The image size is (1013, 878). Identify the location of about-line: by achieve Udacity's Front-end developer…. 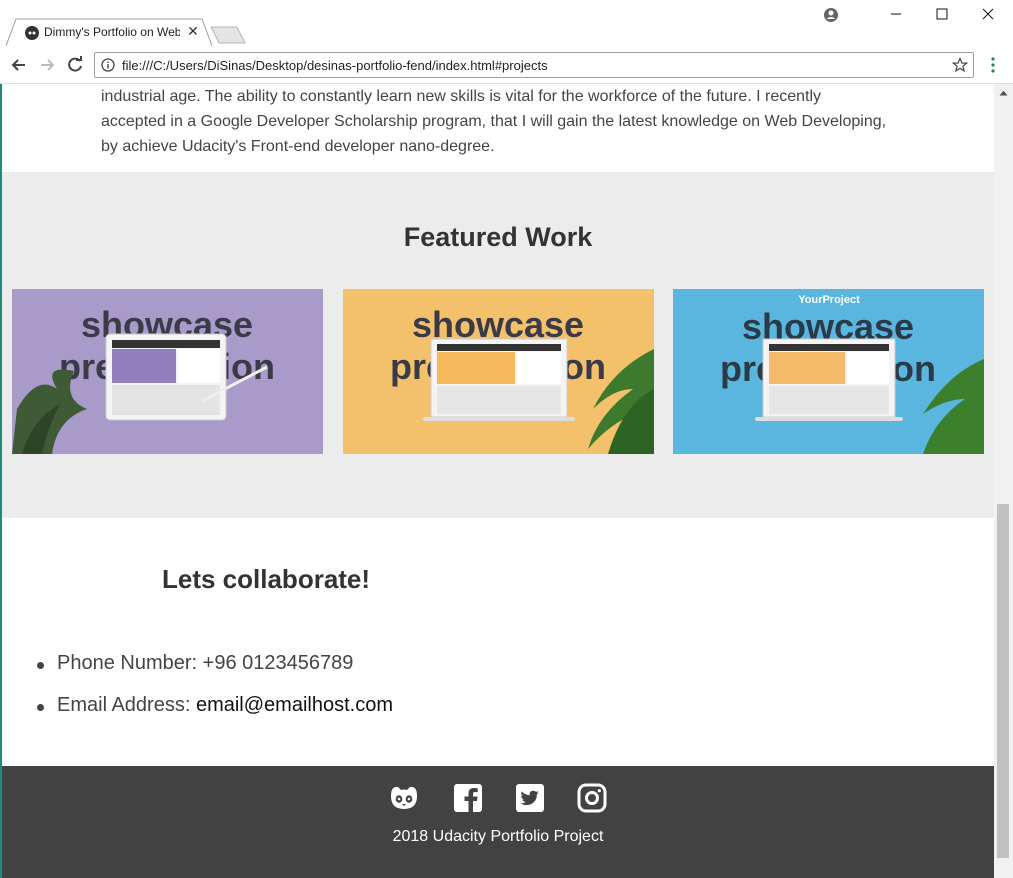
(298, 146).